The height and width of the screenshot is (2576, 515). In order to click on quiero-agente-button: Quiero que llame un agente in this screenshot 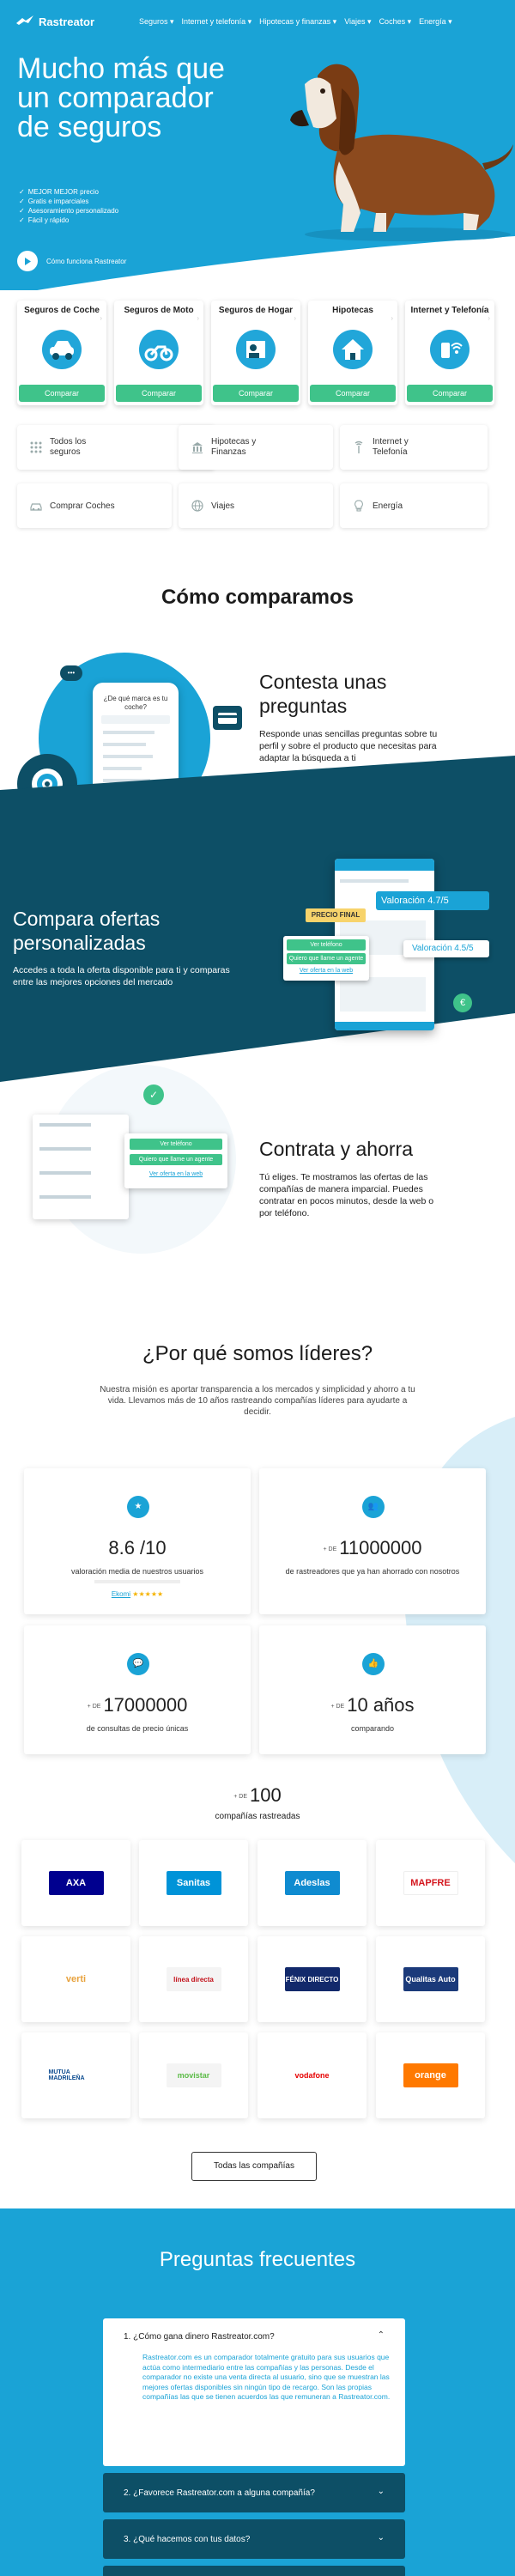, I will do `click(326, 958)`.